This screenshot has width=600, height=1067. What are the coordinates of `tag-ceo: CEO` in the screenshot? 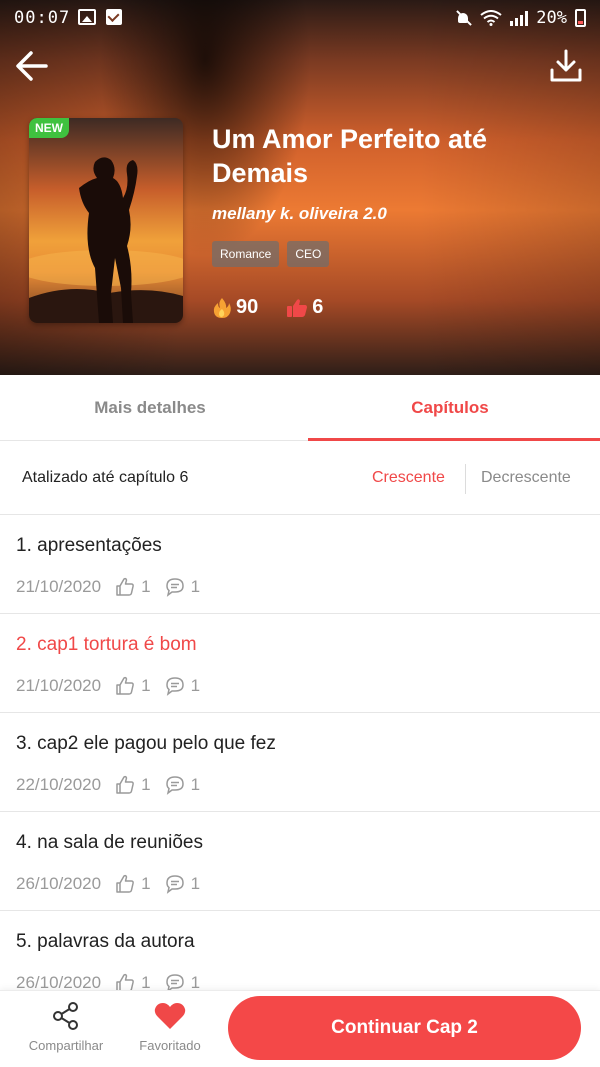 It's located at (308, 254).